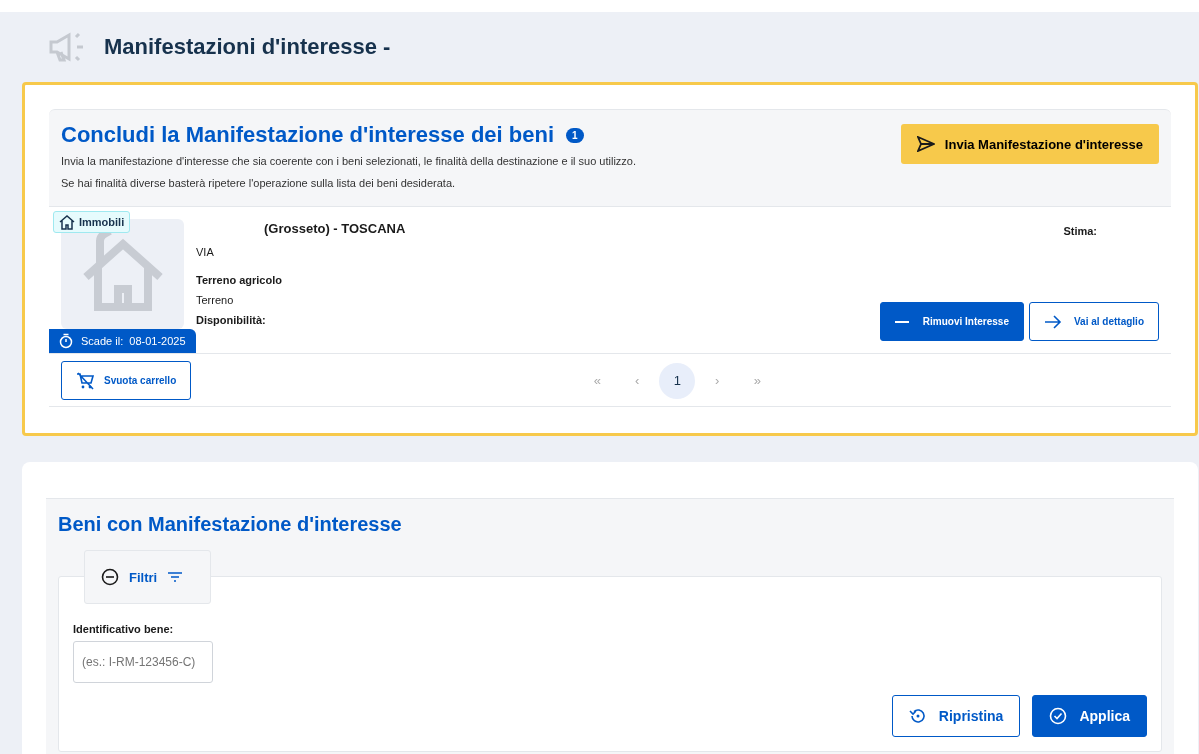  I want to click on availability-label: Disponibilità:, so click(231, 320).